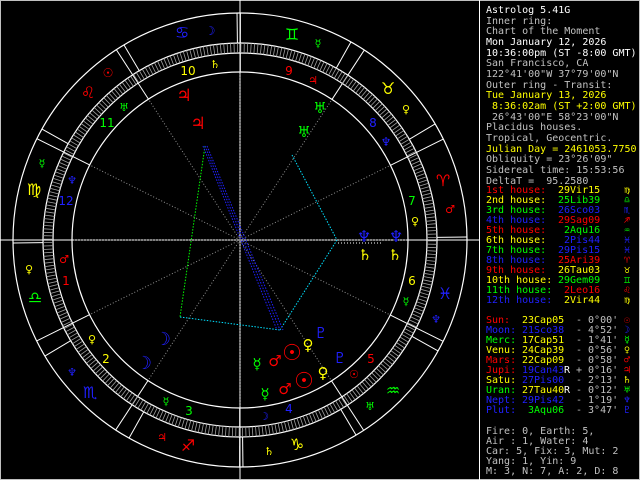 This screenshot has height=480, width=640. Describe the element at coordinates (579, 300) in the screenshot. I see `house-cusp-value: 2Vir44` at that location.